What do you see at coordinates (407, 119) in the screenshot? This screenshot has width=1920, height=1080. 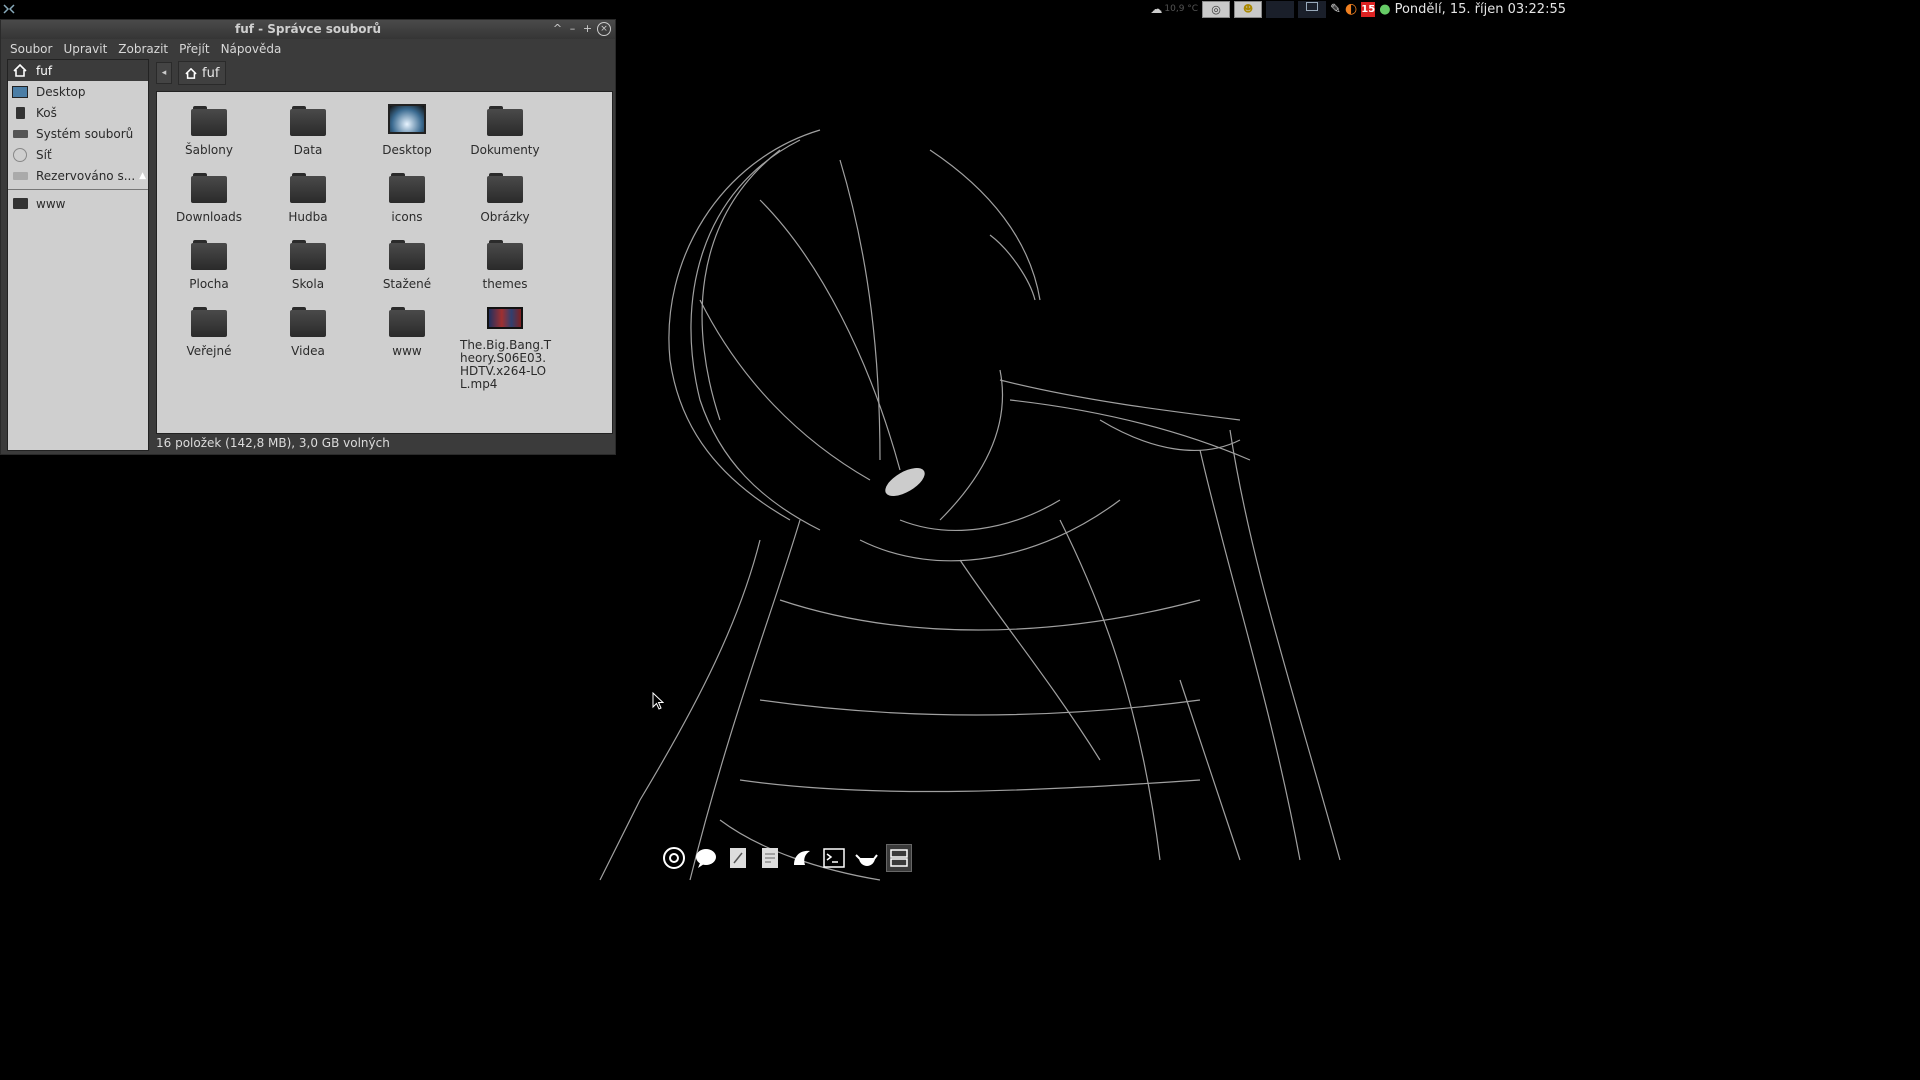 I see `monitor-icon` at bounding box center [407, 119].